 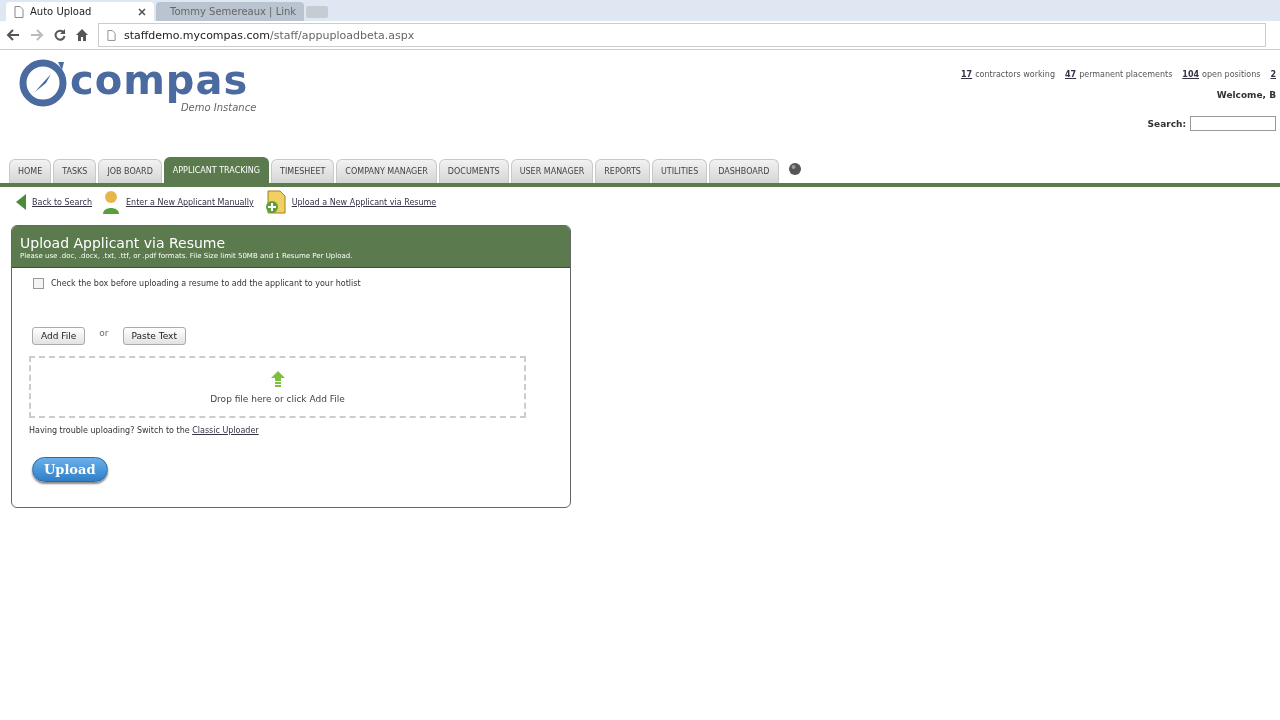 I want to click on stat-count-link: 47, so click(x=1071, y=74).